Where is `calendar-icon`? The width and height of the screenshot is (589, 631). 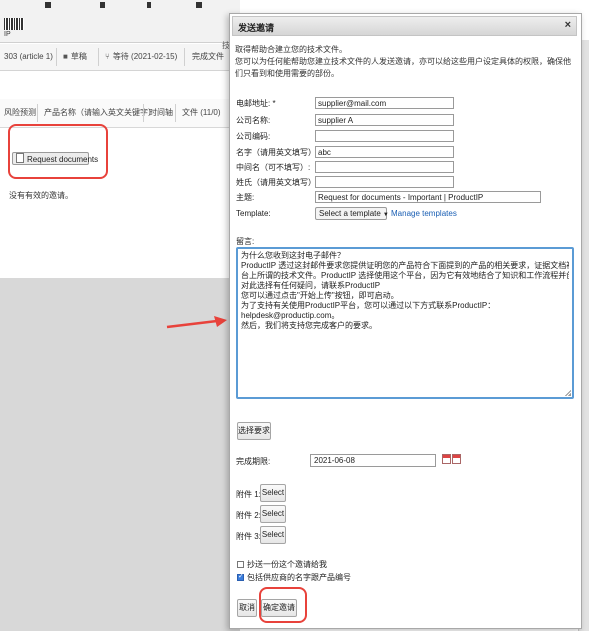 calendar-icon is located at coordinates (446, 459).